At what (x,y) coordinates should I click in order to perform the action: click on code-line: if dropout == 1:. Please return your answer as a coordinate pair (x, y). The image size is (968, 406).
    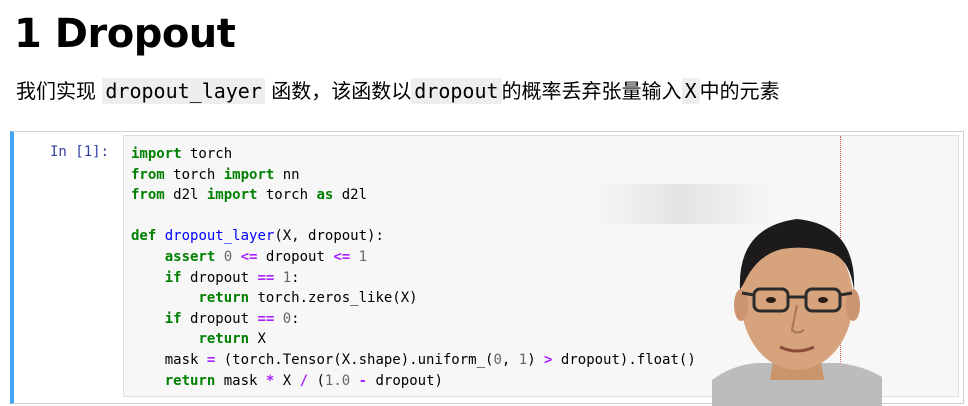
    Looking at the image, I should click on (232, 277).